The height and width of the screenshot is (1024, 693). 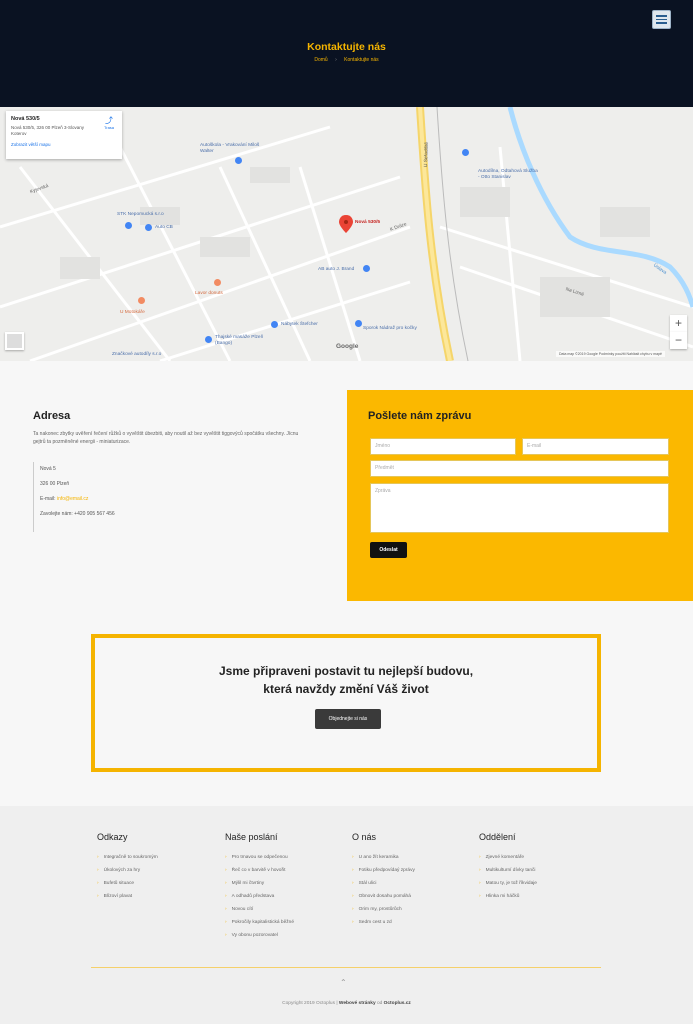 What do you see at coordinates (109, 124) in the screenshot?
I see `directions-button: ⤴ Trasa` at bounding box center [109, 124].